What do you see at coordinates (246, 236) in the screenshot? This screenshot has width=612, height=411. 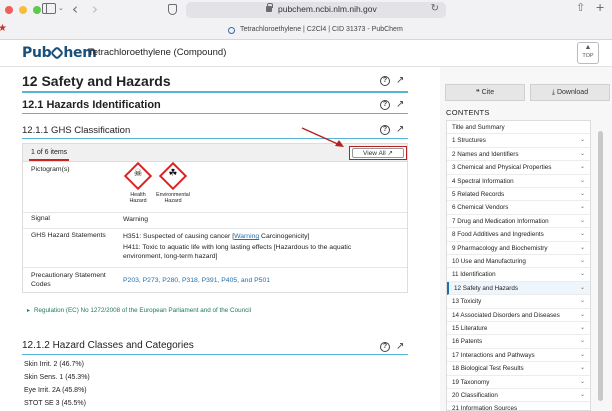 I see `warning-link: Warning` at bounding box center [246, 236].